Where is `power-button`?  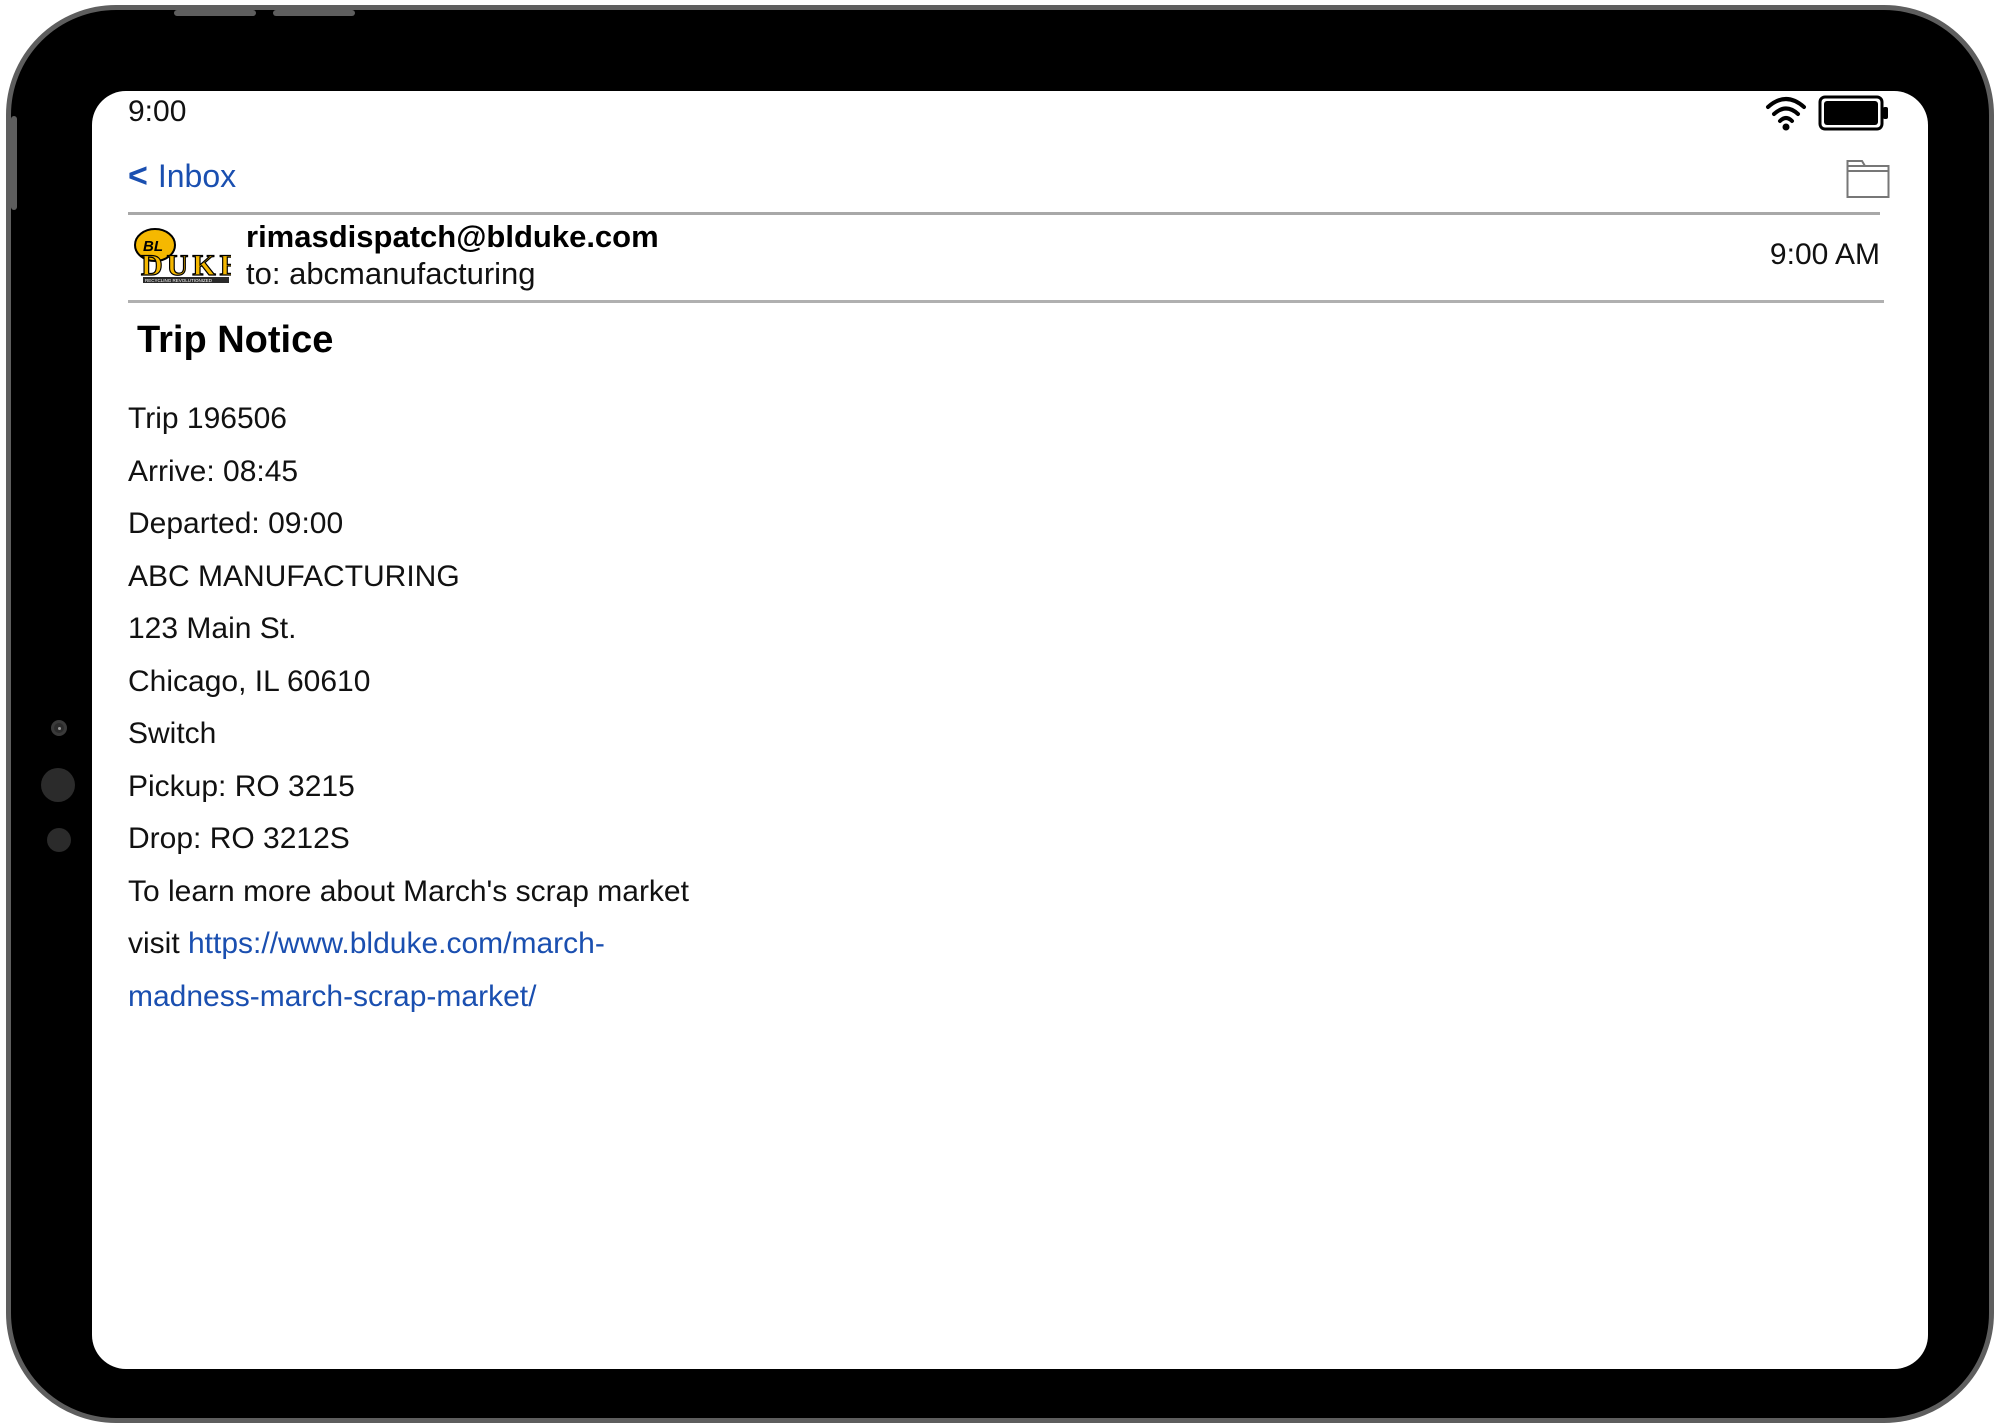 power-button is located at coordinates (14, 163).